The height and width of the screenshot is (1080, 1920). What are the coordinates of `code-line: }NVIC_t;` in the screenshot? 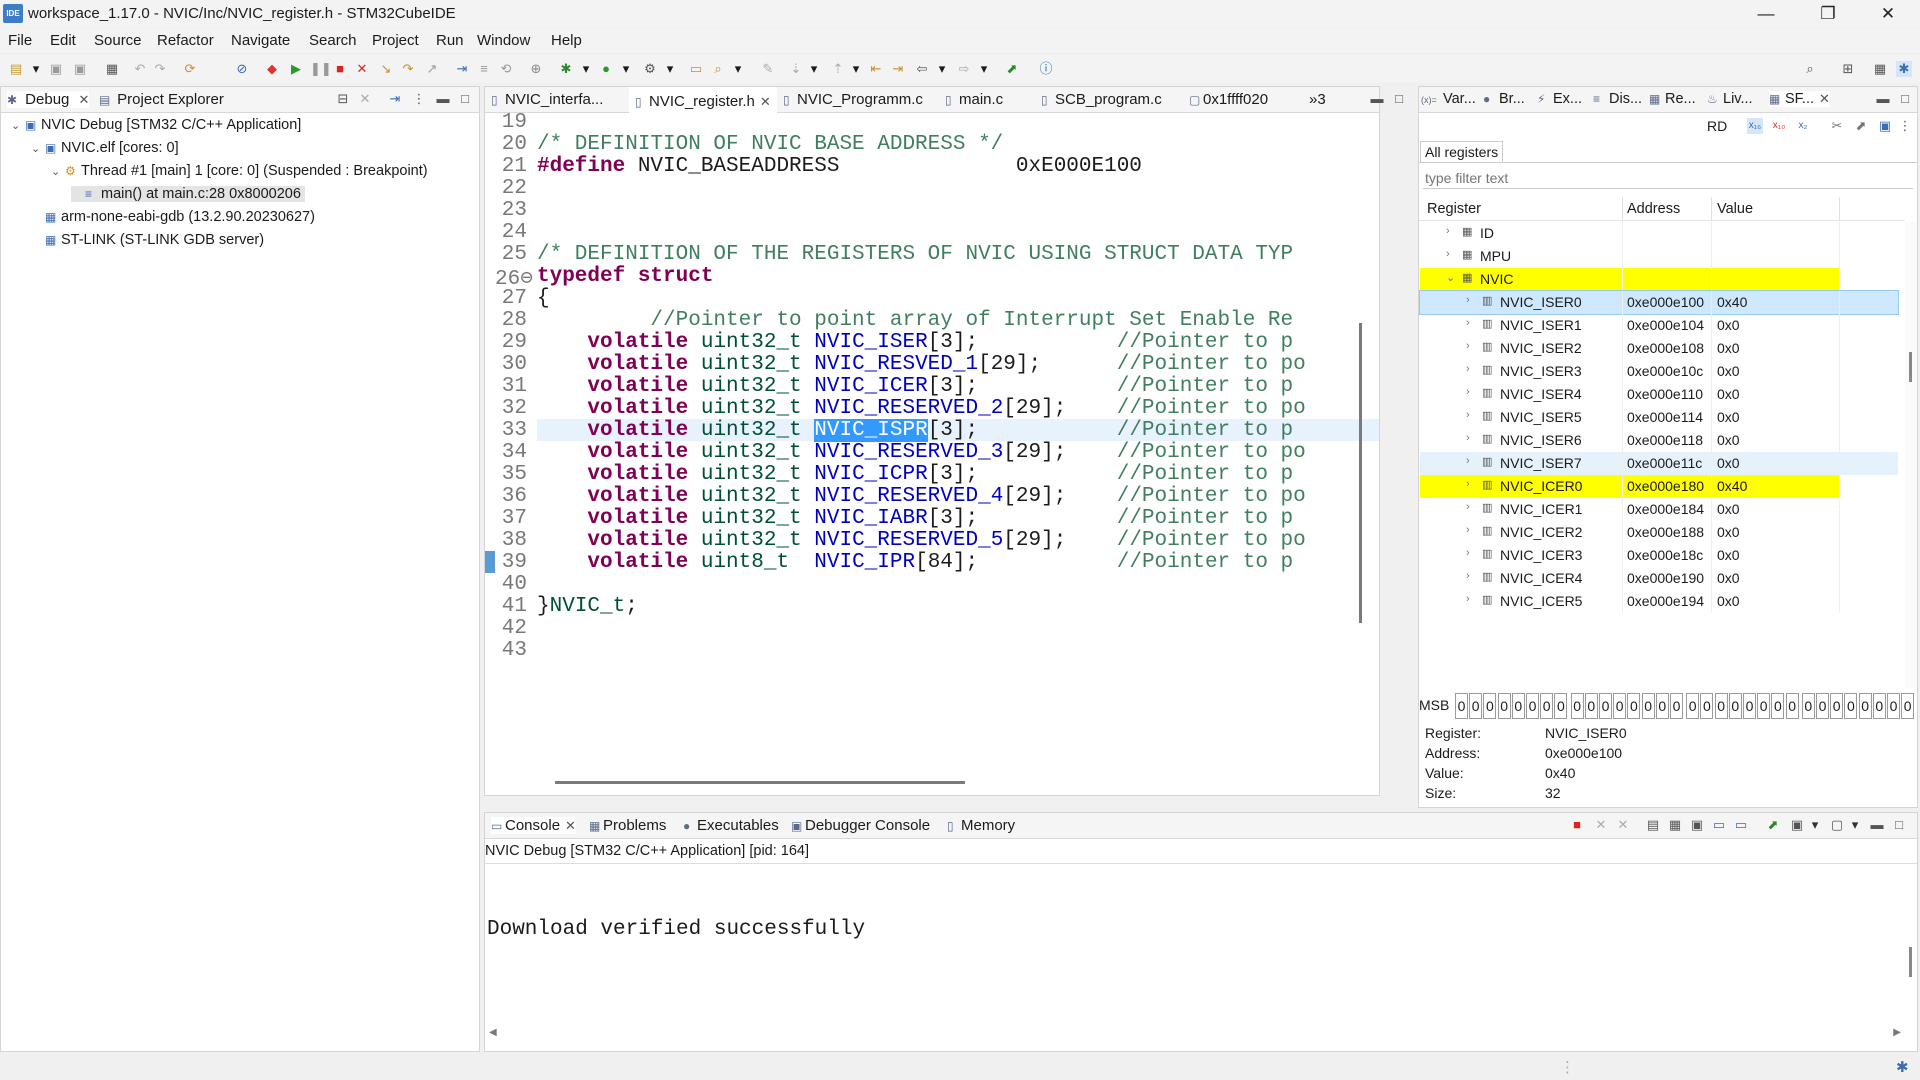 It's located at (587, 606).